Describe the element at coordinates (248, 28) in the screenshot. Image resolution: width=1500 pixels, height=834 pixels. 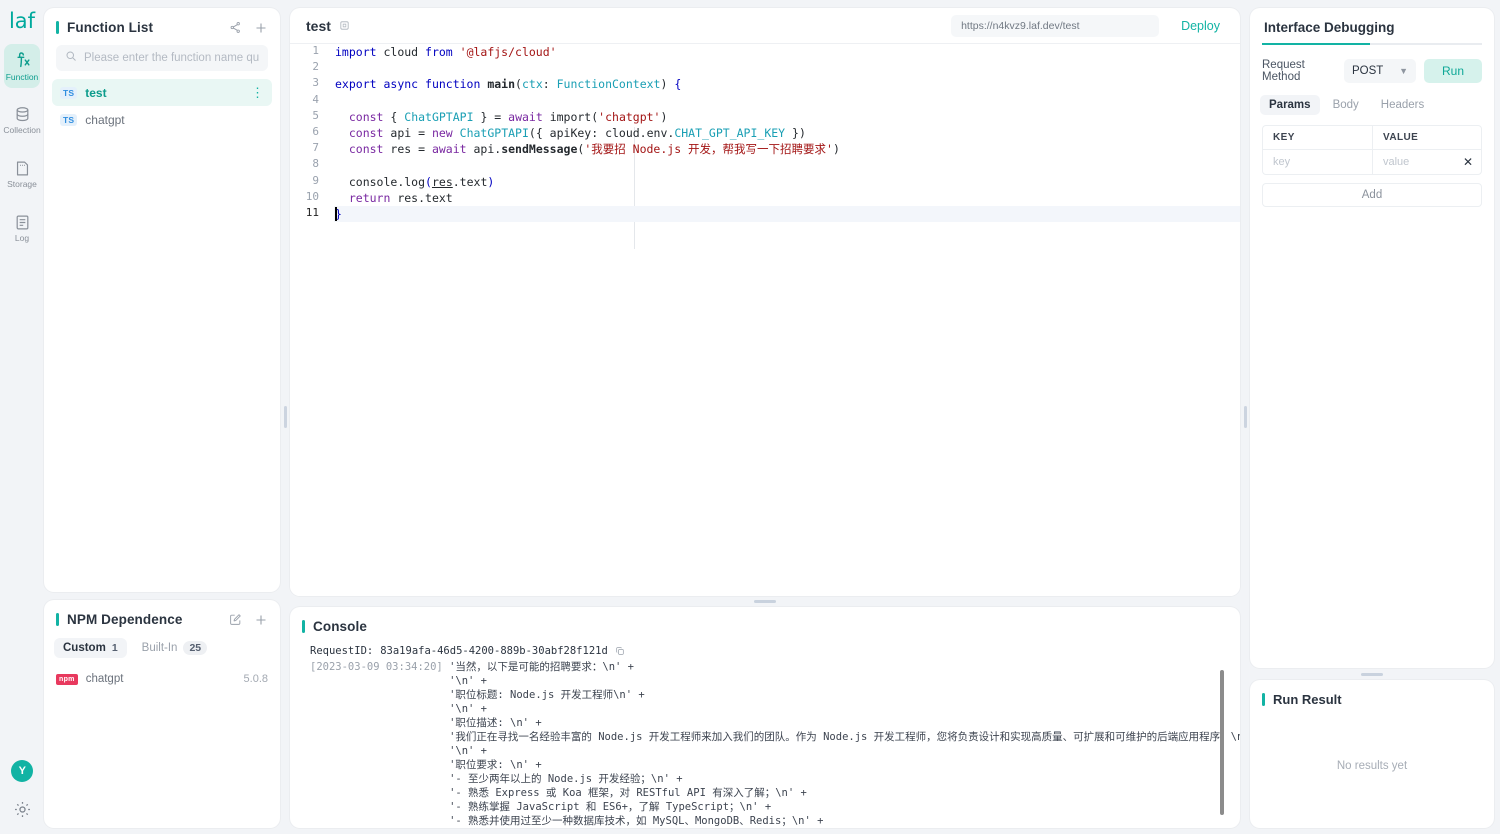
I see `function-list-actions` at that location.